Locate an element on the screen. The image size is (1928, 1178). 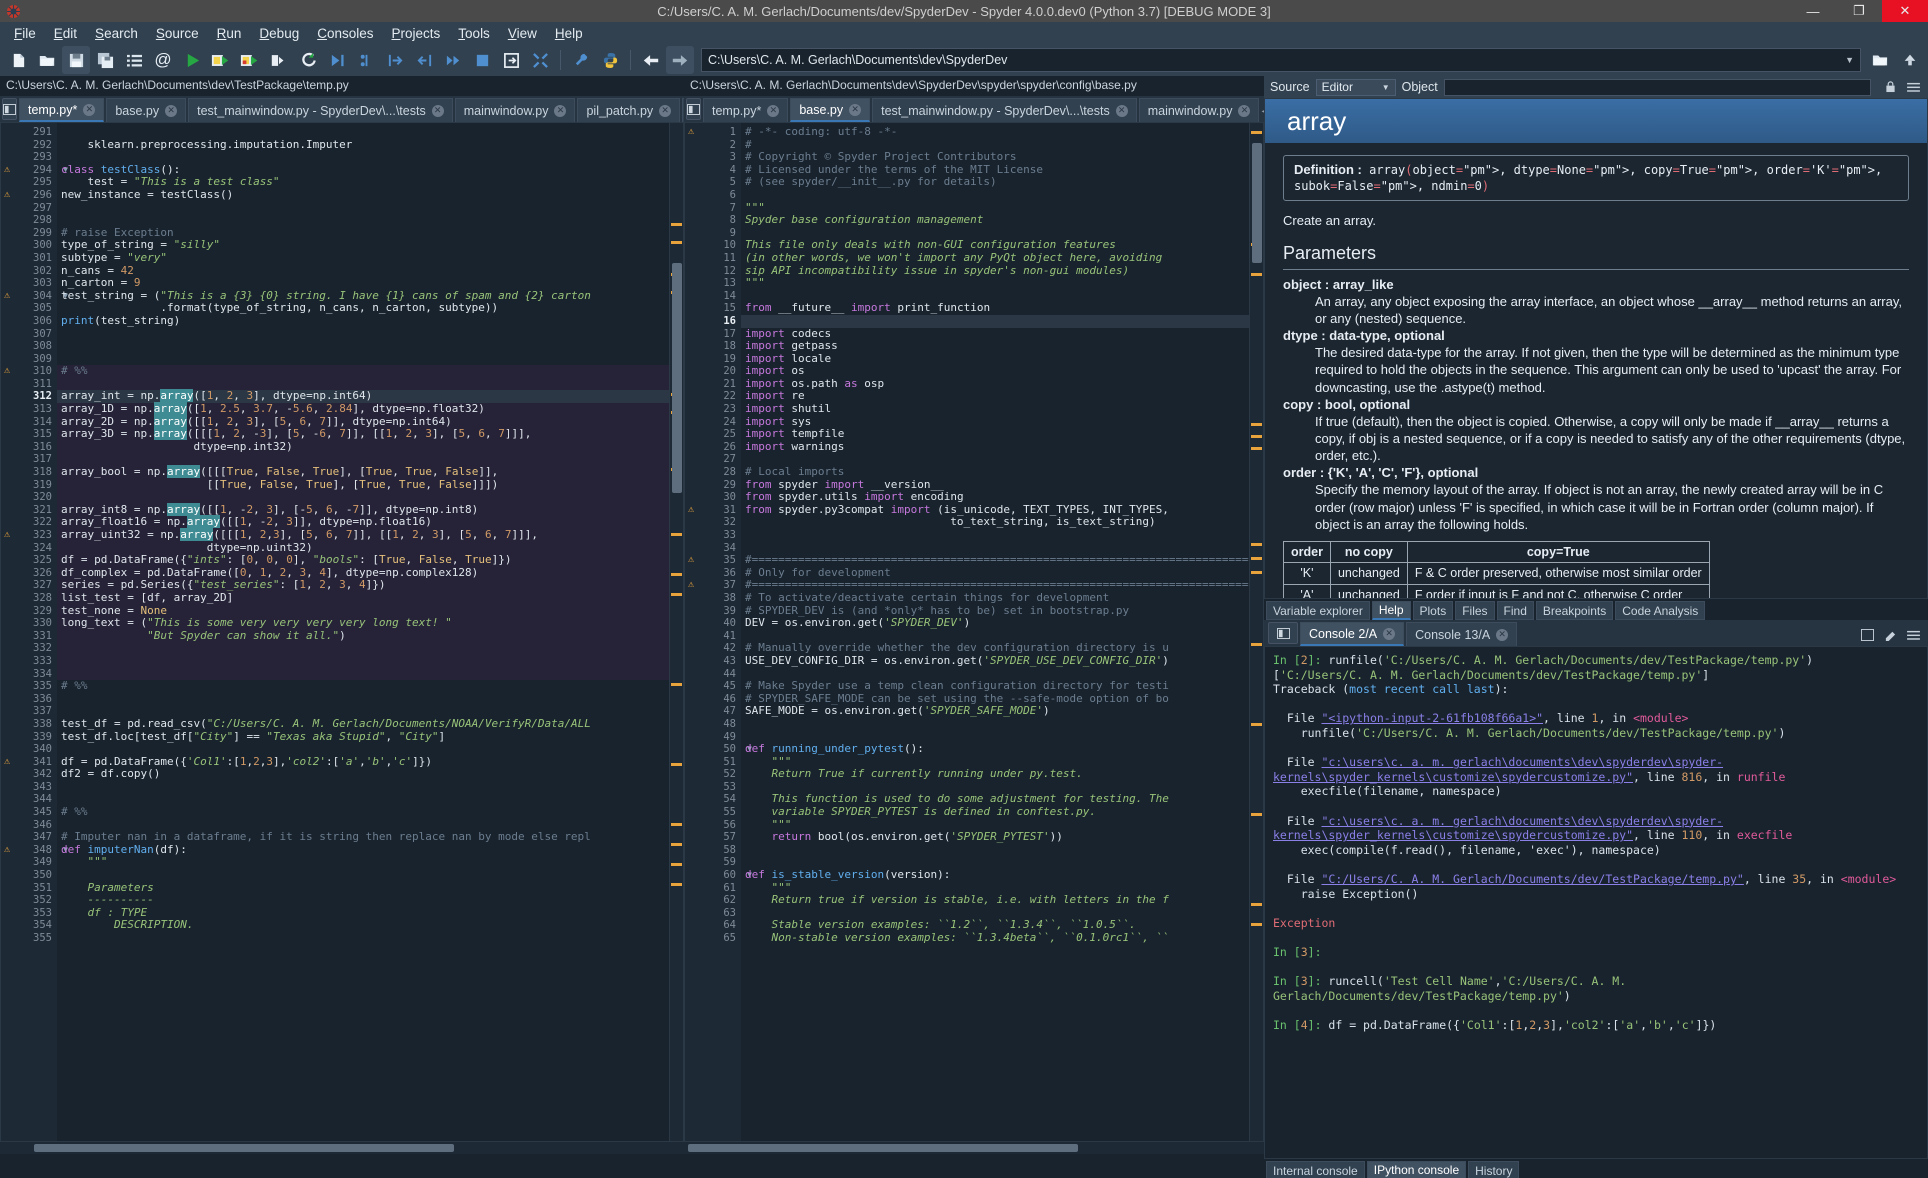
editor-right-code-line: """ is located at coordinates (995, 283).